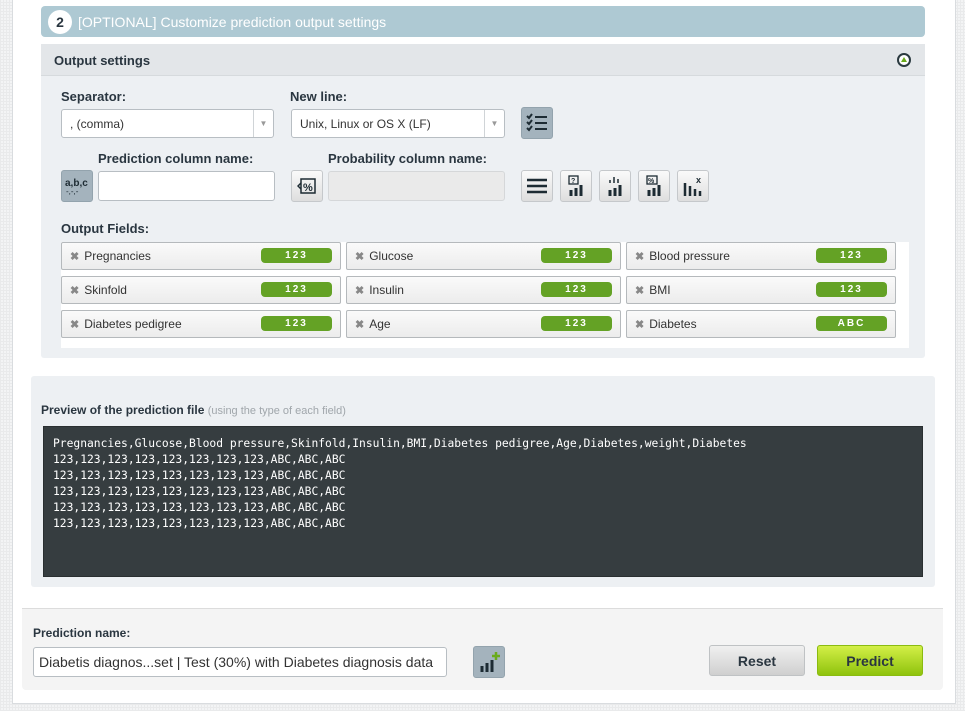 The height and width of the screenshot is (711, 965). Describe the element at coordinates (416, 186) in the screenshot. I see `probability-column-input` at that location.